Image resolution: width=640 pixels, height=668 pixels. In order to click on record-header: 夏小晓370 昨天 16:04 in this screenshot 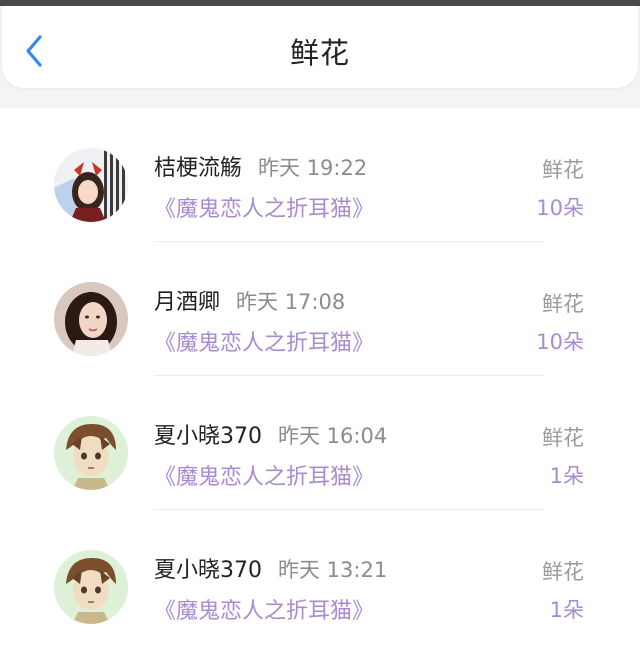, I will do `click(270, 434)`.